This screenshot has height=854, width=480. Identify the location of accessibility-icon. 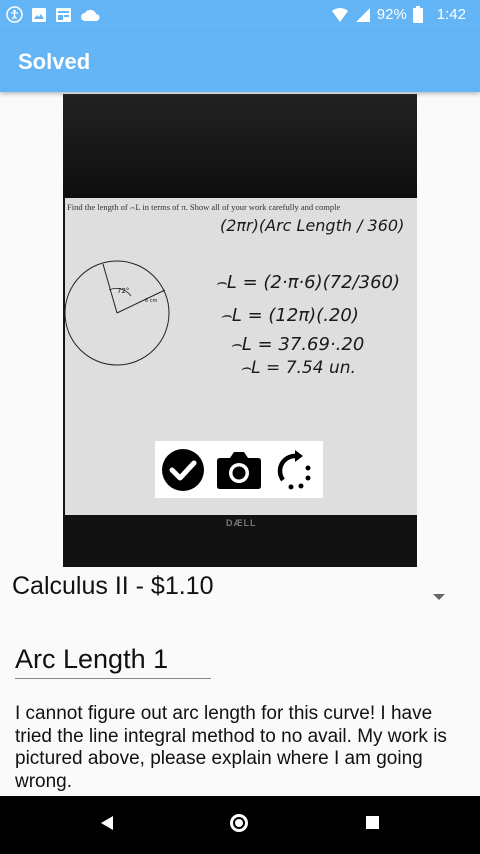
(14, 14).